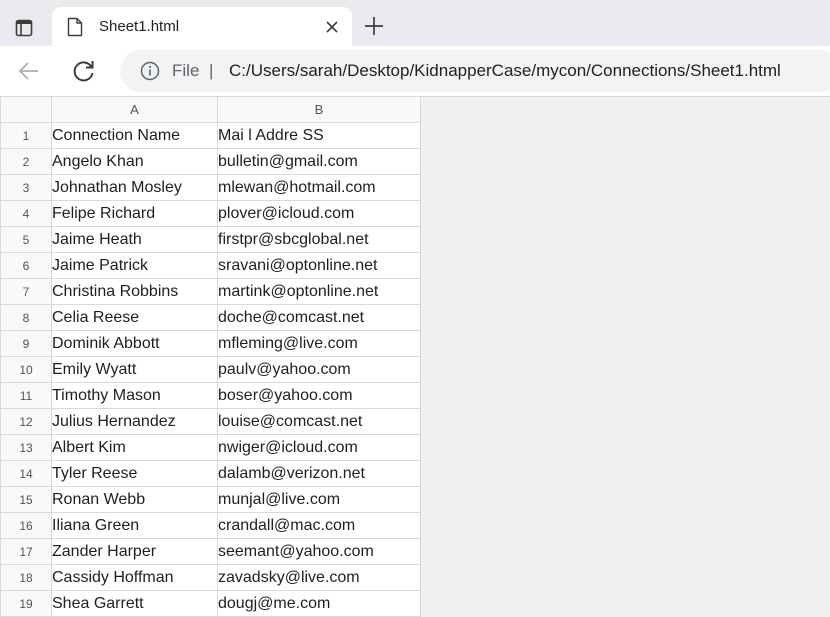  What do you see at coordinates (26, 395) in the screenshot?
I see `row-header: 11` at bounding box center [26, 395].